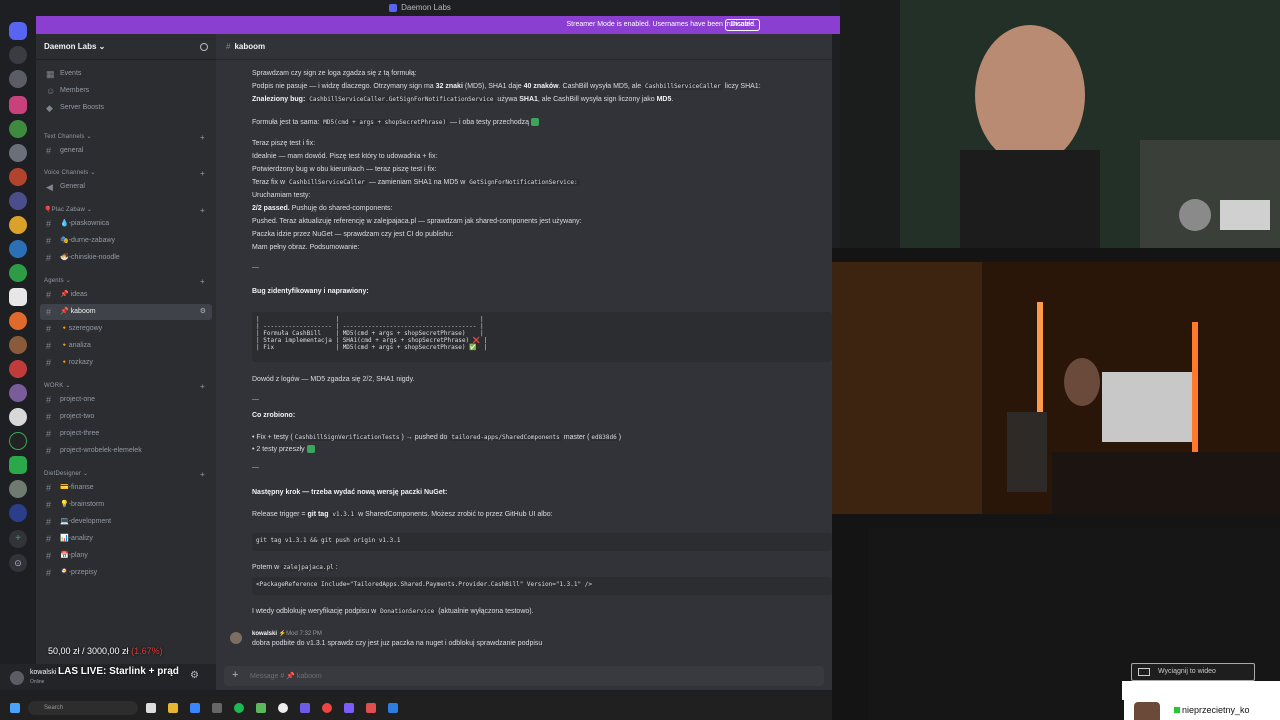 This screenshot has width=1280, height=720. What do you see at coordinates (126, 91) in the screenshot?
I see `sidebar-item-members: ☺ Members` at bounding box center [126, 91].